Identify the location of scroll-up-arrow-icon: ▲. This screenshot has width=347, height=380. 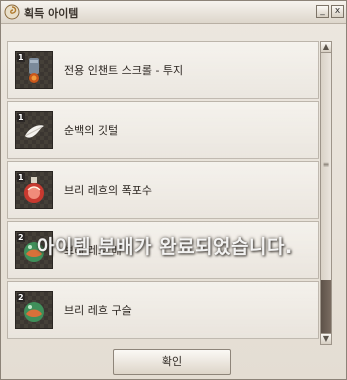
(326, 47).